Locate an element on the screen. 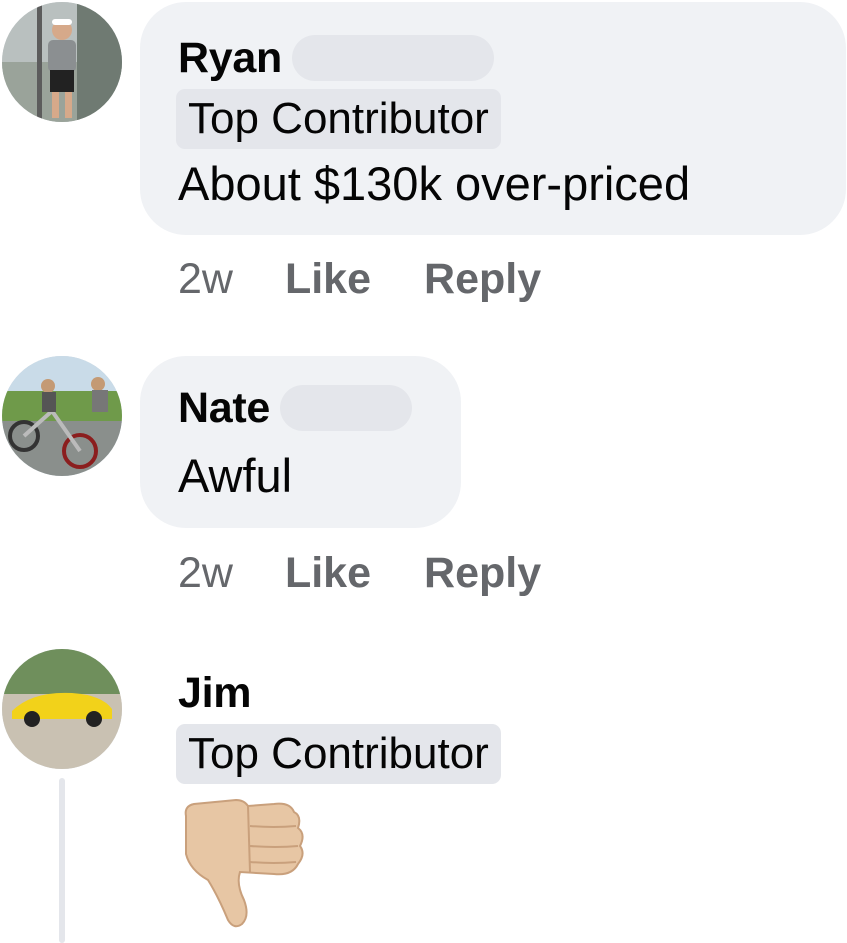 Image resolution: width=847 pixels, height=943 pixels. comment-bubble: Nate Awful is located at coordinates (300, 442).